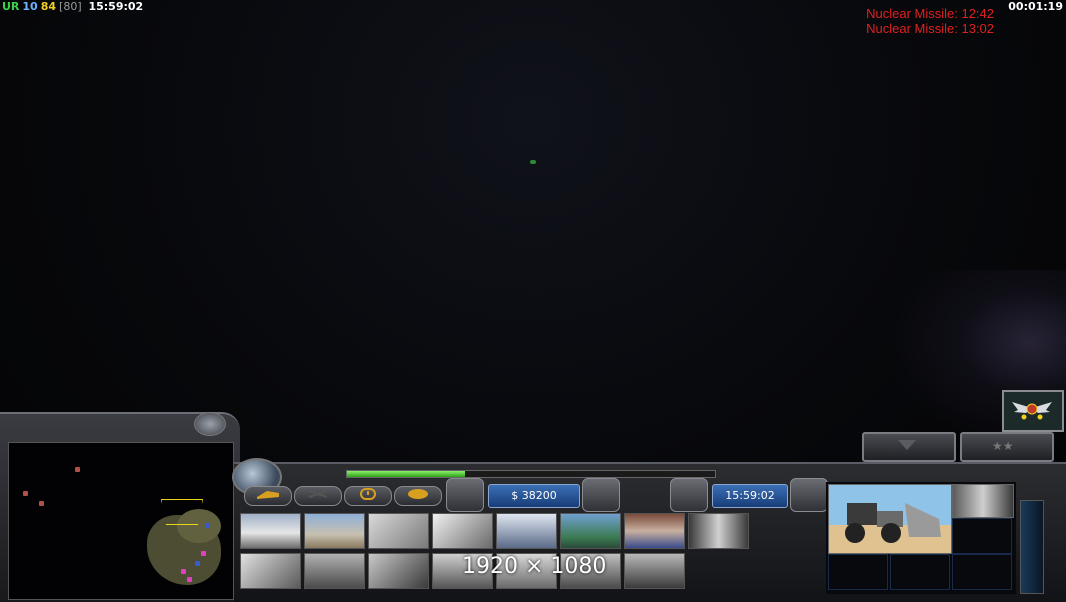 The width and height of the screenshot is (1066, 602). What do you see at coordinates (930, 28) in the screenshot?
I see `alert-nuke-2: Nuclear Missile: 13:02` at bounding box center [930, 28].